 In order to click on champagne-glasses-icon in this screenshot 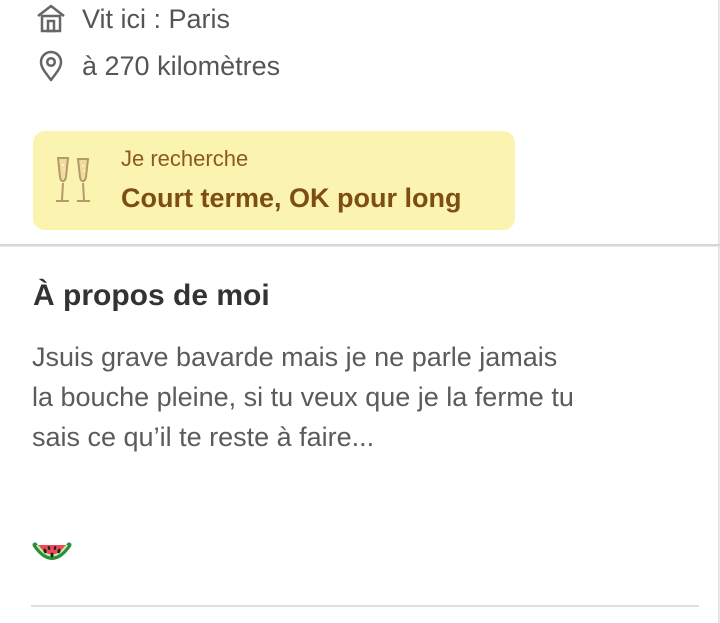, I will do `click(73, 180)`.